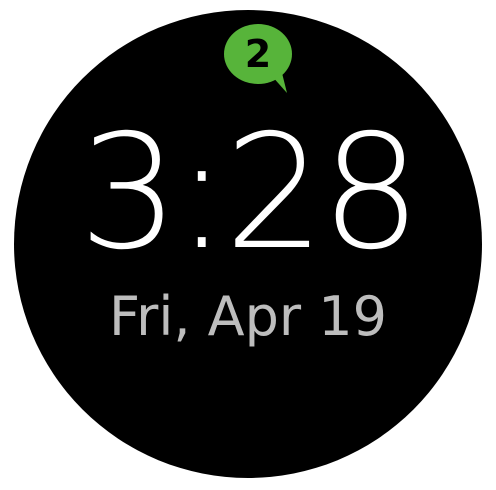 This screenshot has height=490, width=496. Describe the element at coordinates (248, 316) in the screenshot. I see `clock-date: Fri, Apr 19` at that location.